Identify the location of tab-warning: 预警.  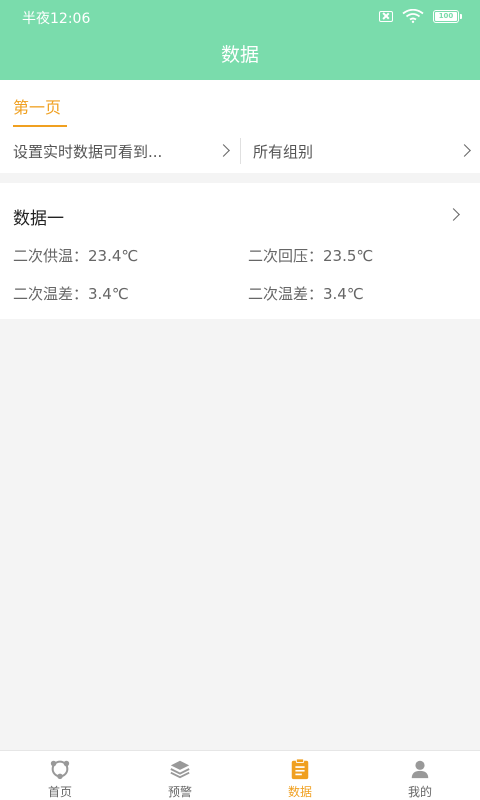
(180, 775).